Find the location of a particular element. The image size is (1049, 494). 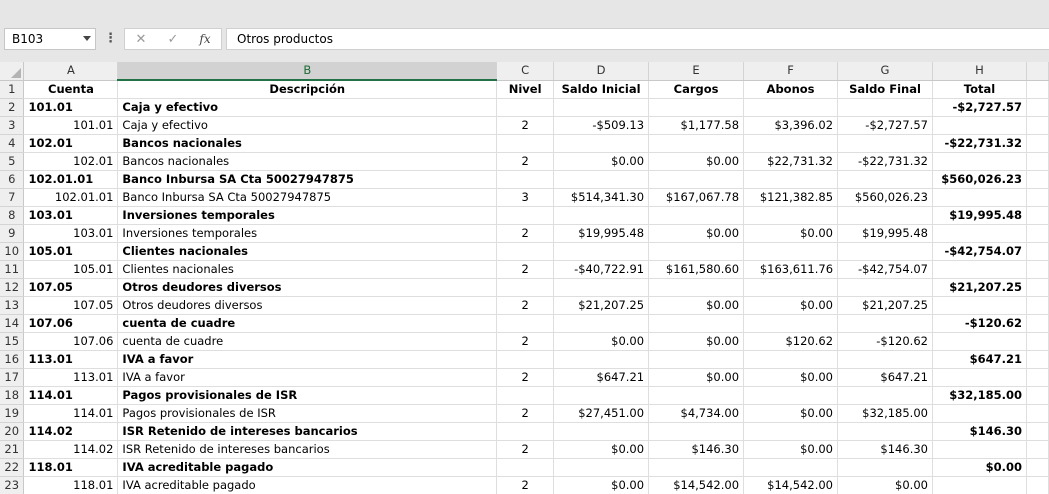

cell-a: 101.01 is located at coordinates (71, 125).